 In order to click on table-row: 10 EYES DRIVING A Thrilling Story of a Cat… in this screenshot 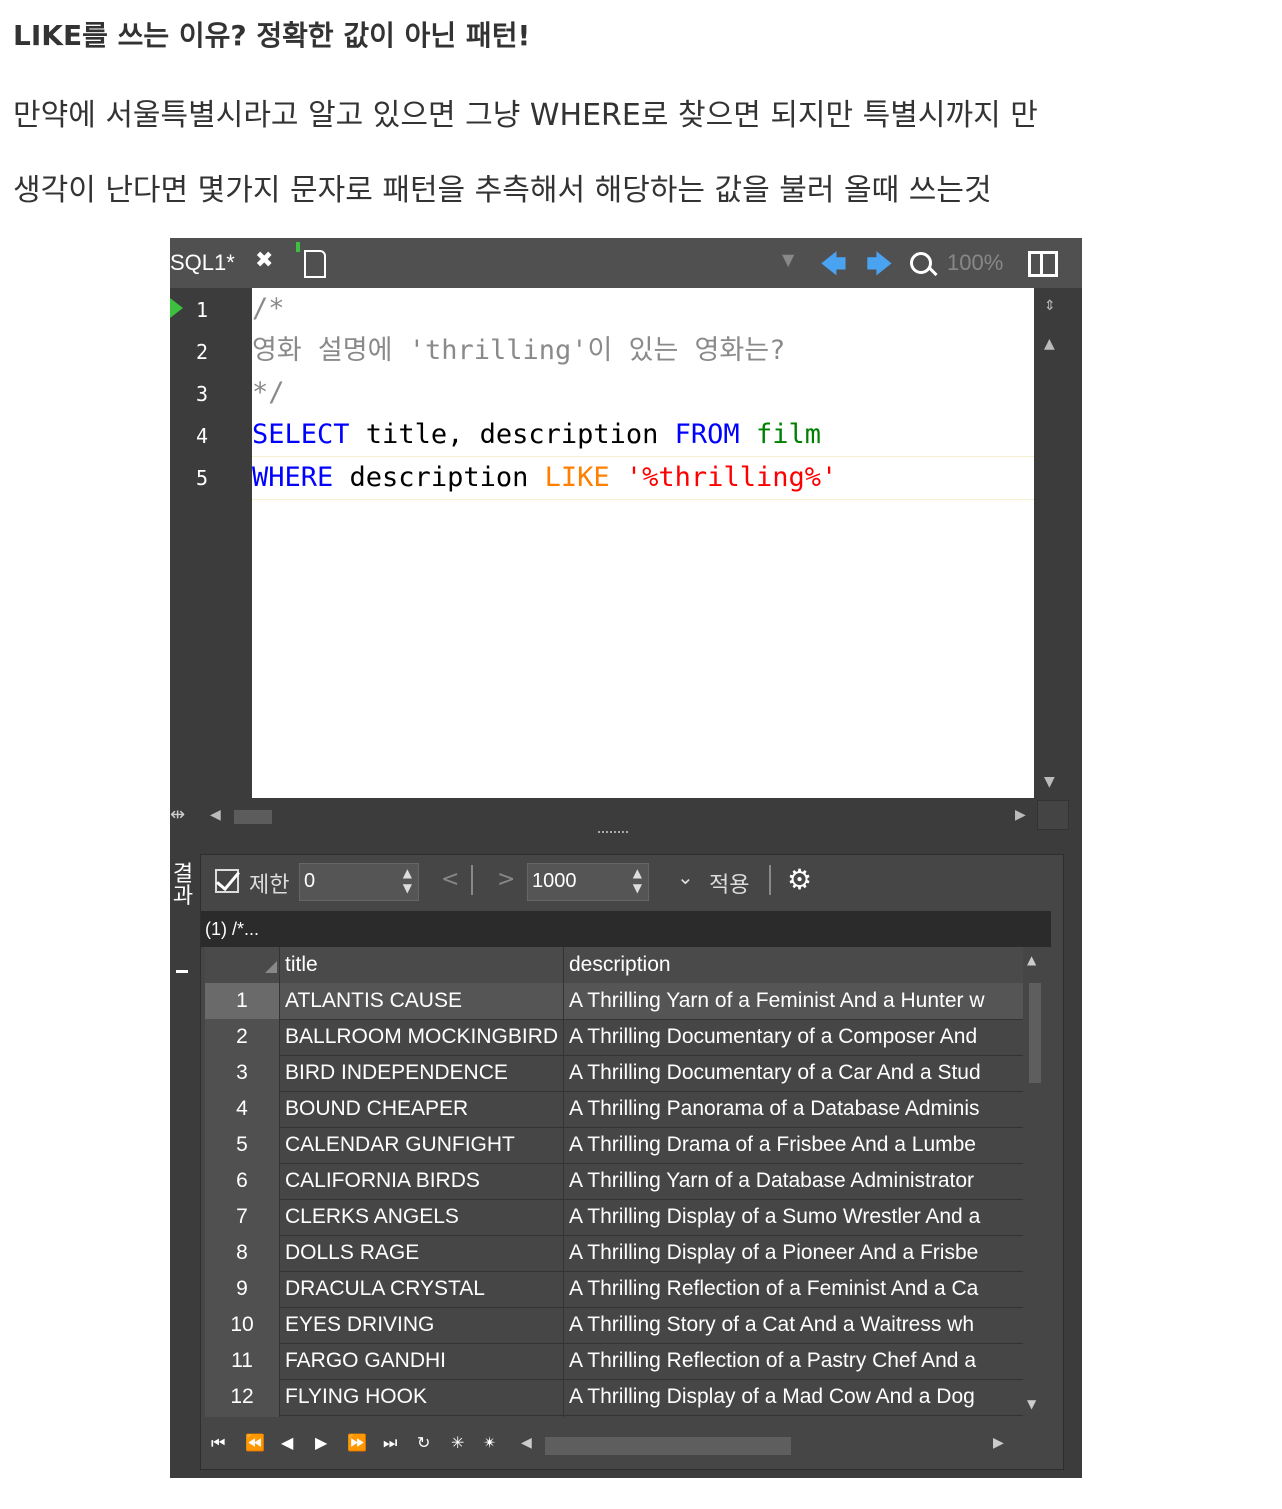, I will do `click(616, 1325)`.